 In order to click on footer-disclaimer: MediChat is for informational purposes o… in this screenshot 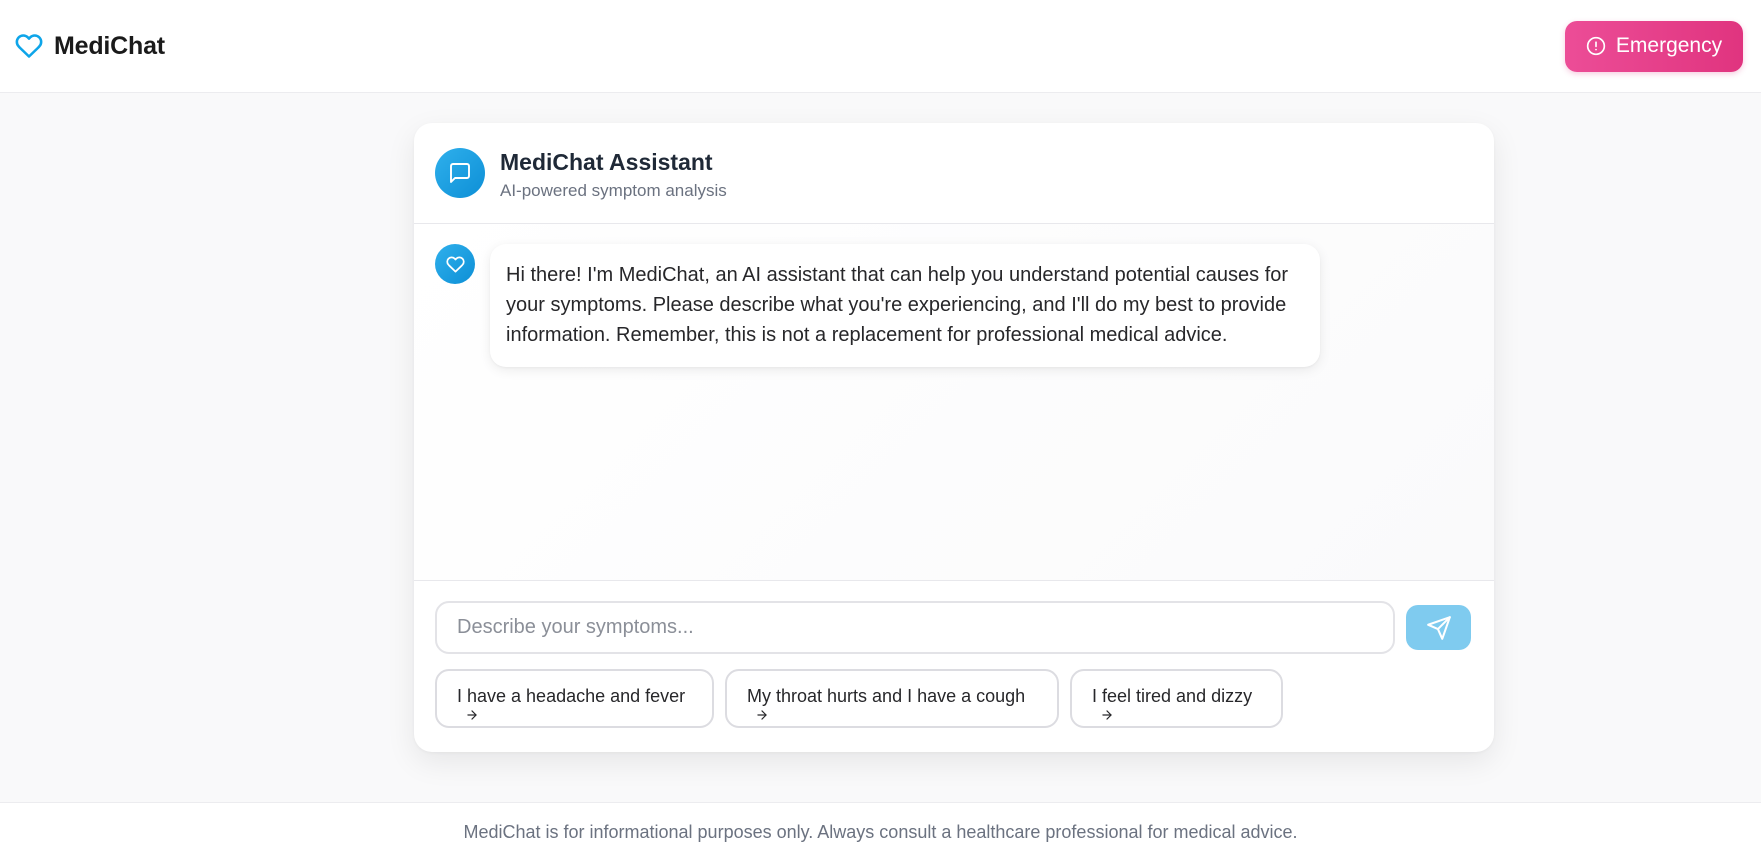, I will do `click(880, 832)`.